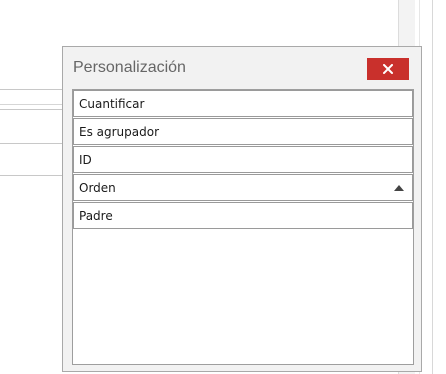  I want to click on field-item-id: ID, so click(243, 159).